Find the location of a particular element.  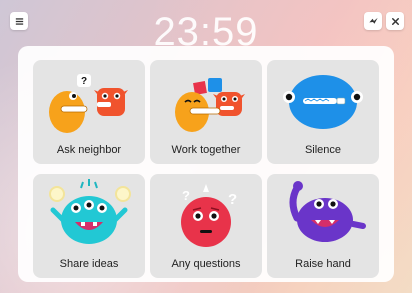

blue-zipped-mouth-mascot-icon is located at coordinates (323, 102).